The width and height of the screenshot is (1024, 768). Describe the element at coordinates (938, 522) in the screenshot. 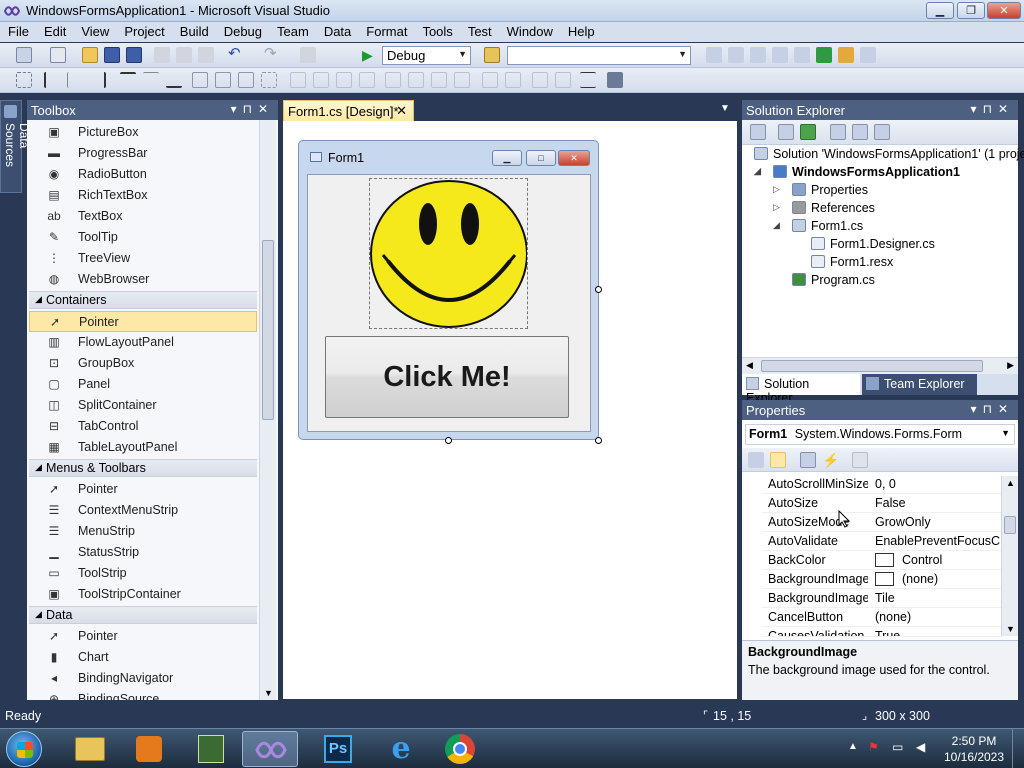

I see `property-value: GrowOnly` at that location.